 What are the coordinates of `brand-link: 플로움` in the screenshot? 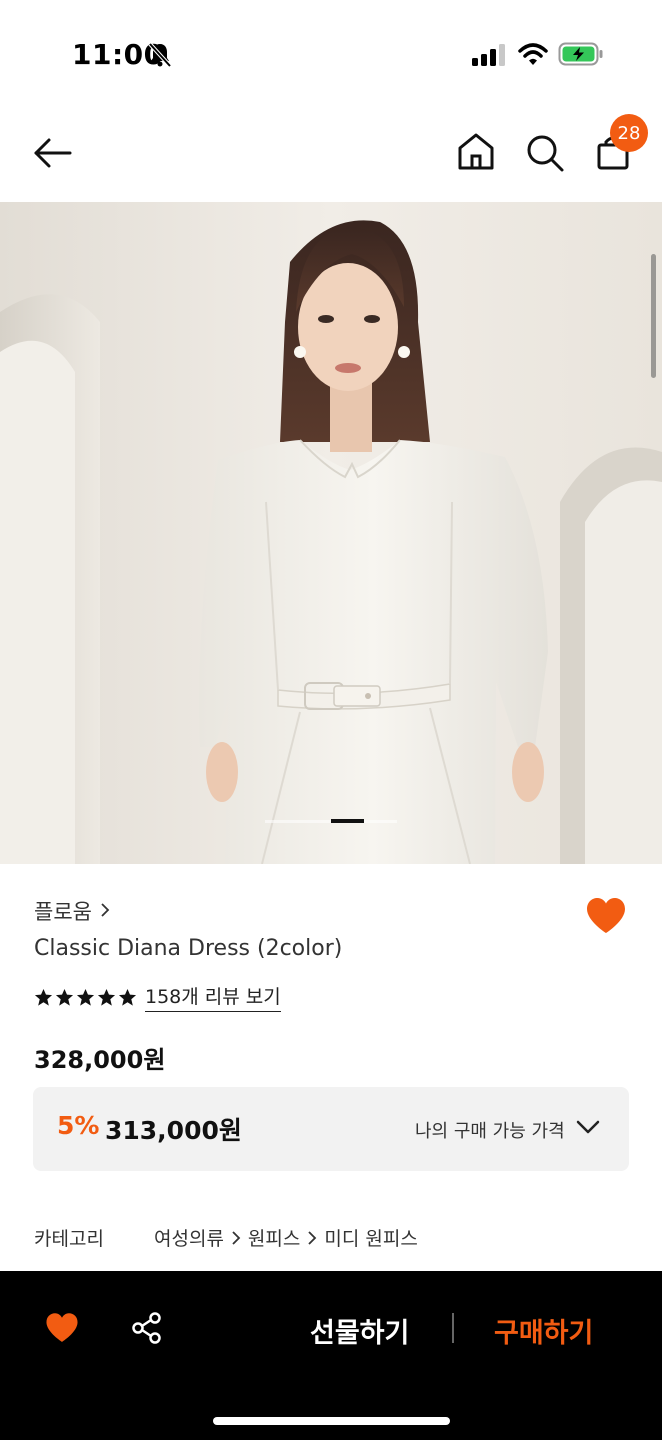 It's located at (72, 911).